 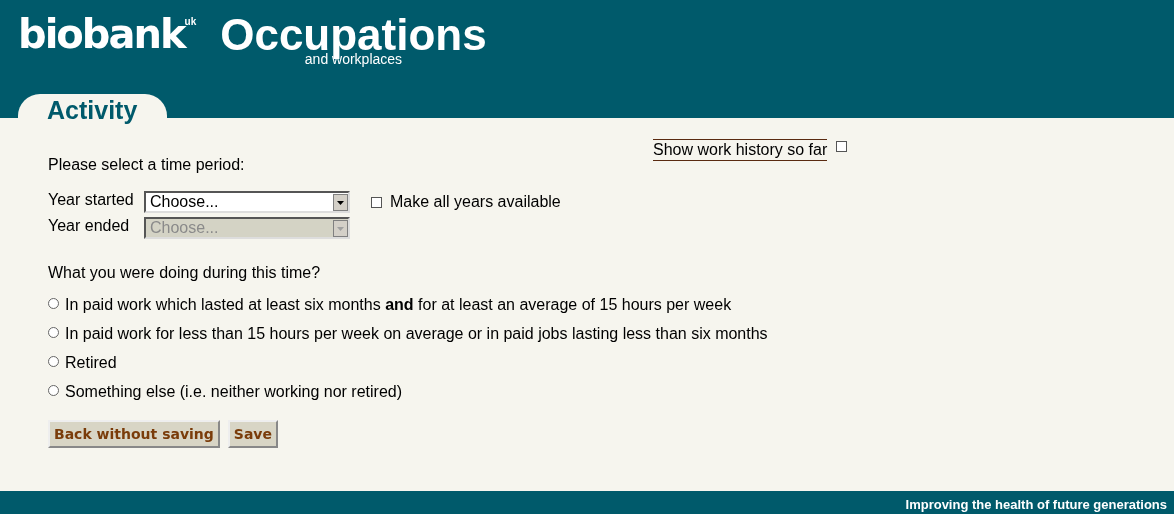 What do you see at coordinates (91, 199) in the screenshot?
I see `field-label: Year started` at bounding box center [91, 199].